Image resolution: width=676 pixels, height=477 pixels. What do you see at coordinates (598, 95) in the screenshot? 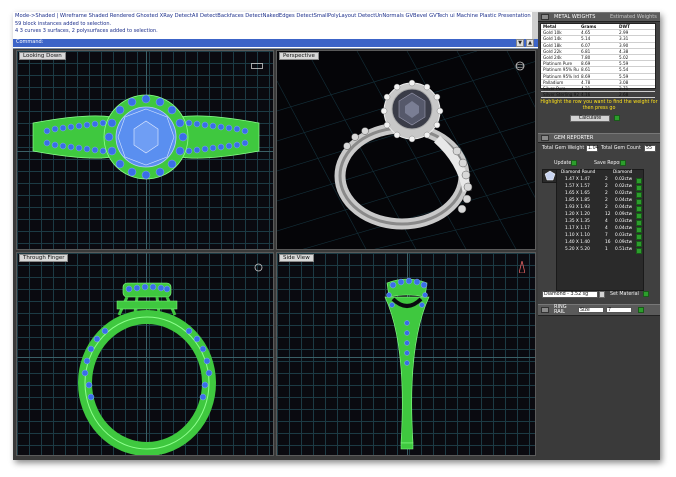
I see `table-row: Silver Sterling 925 4.16 2.68` at bounding box center [598, 95].